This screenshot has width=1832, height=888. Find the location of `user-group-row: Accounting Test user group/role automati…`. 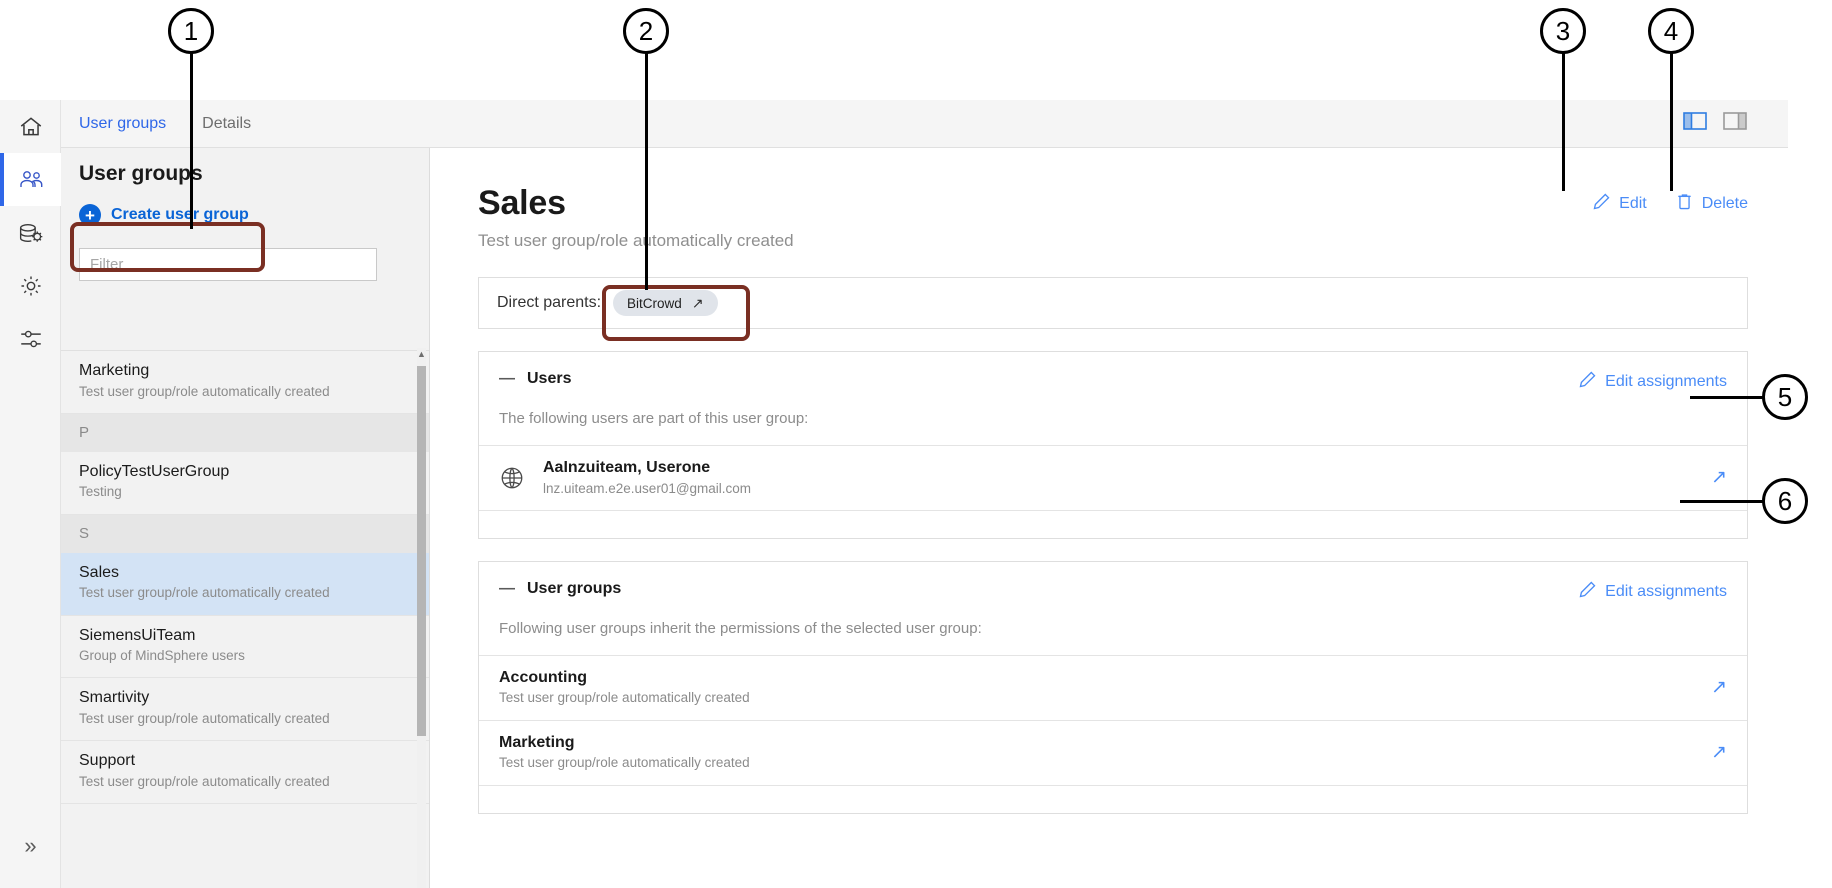

user-group-row: Accounting Test user group/role automati… is located at coordinates (1113, 687).